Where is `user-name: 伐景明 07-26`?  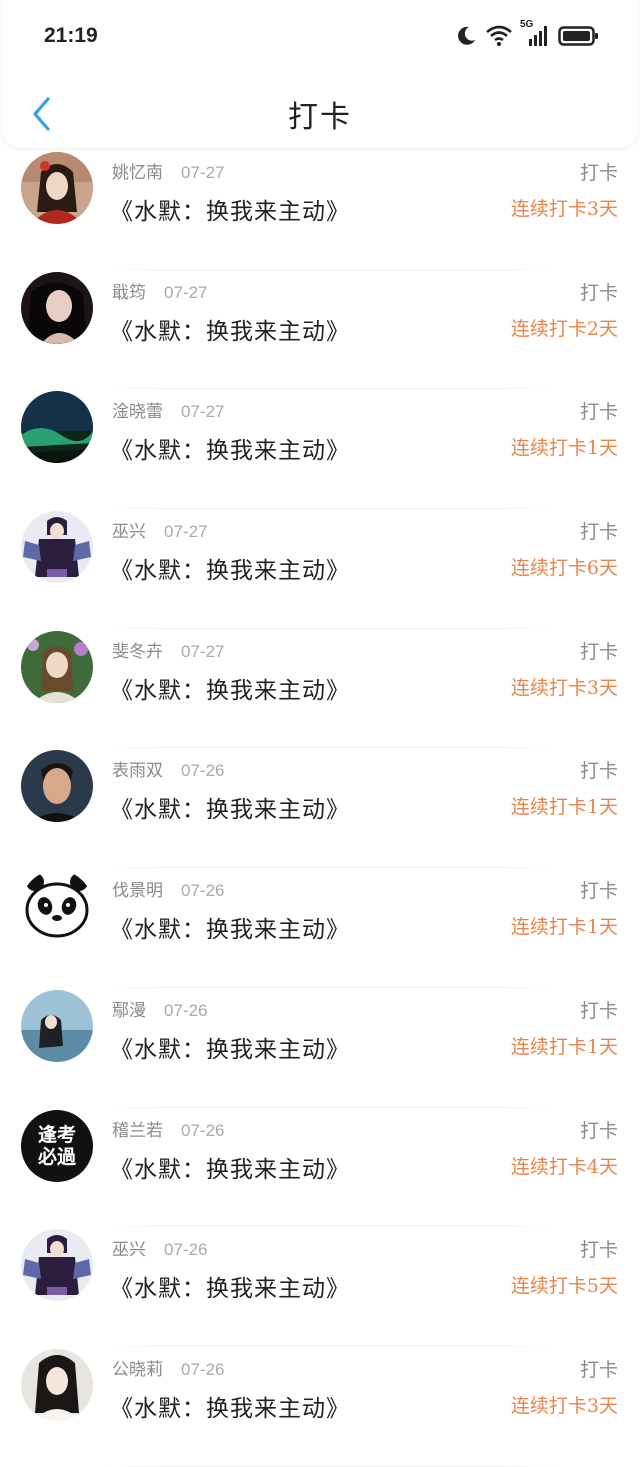
user-name: 伐景明 07-26 is located at coordinates (168, 888).